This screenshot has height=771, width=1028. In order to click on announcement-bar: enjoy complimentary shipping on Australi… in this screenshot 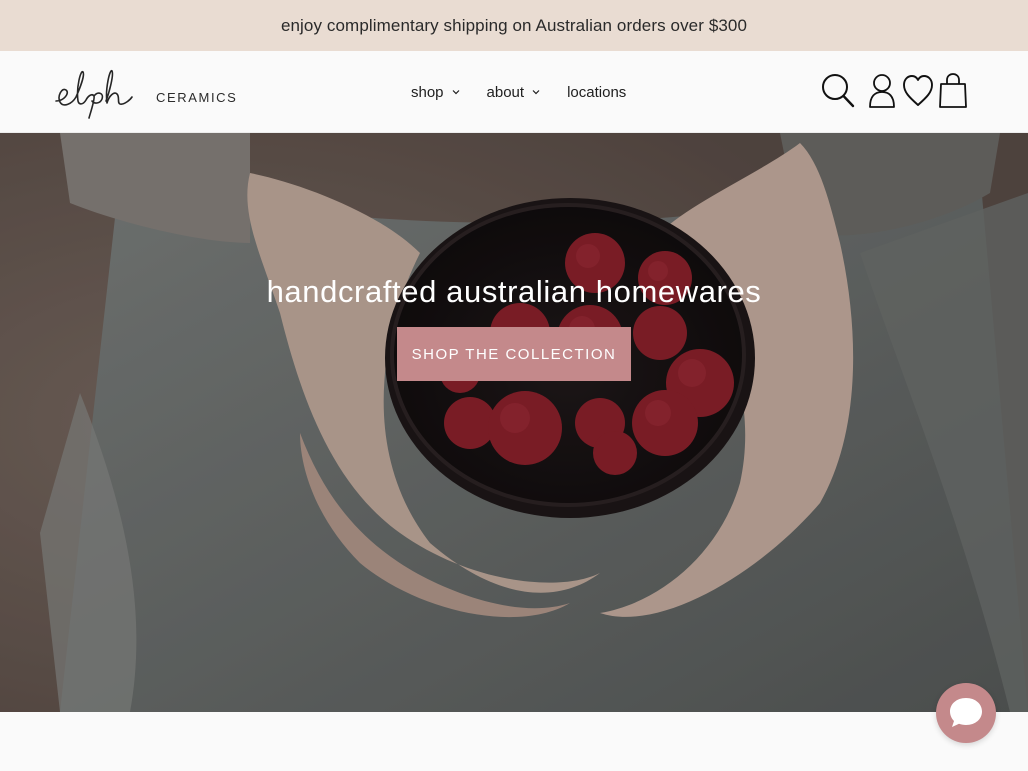, I will do `click(514, 25)`.